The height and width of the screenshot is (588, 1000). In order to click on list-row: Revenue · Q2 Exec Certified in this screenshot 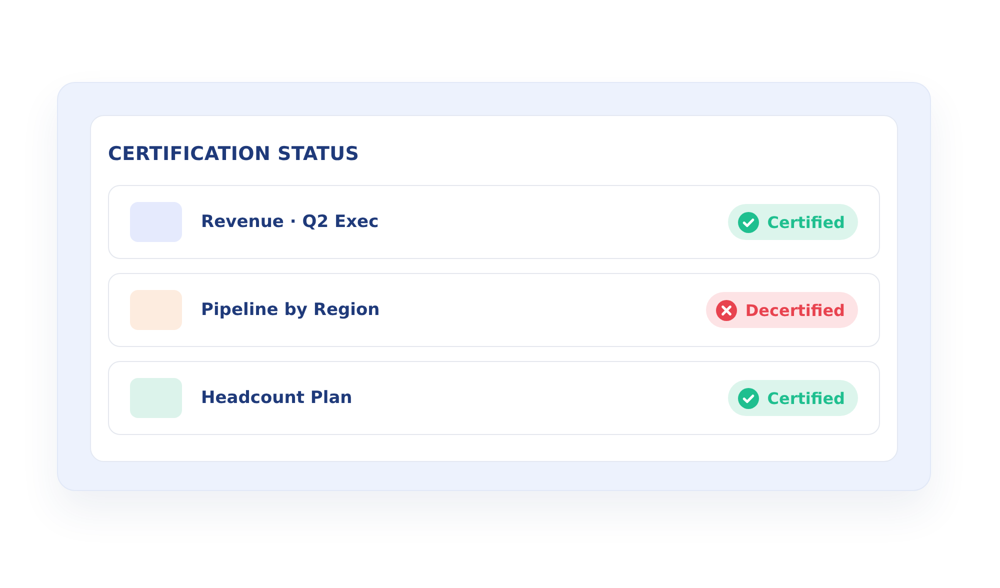, I will do `click(494, 222)`.